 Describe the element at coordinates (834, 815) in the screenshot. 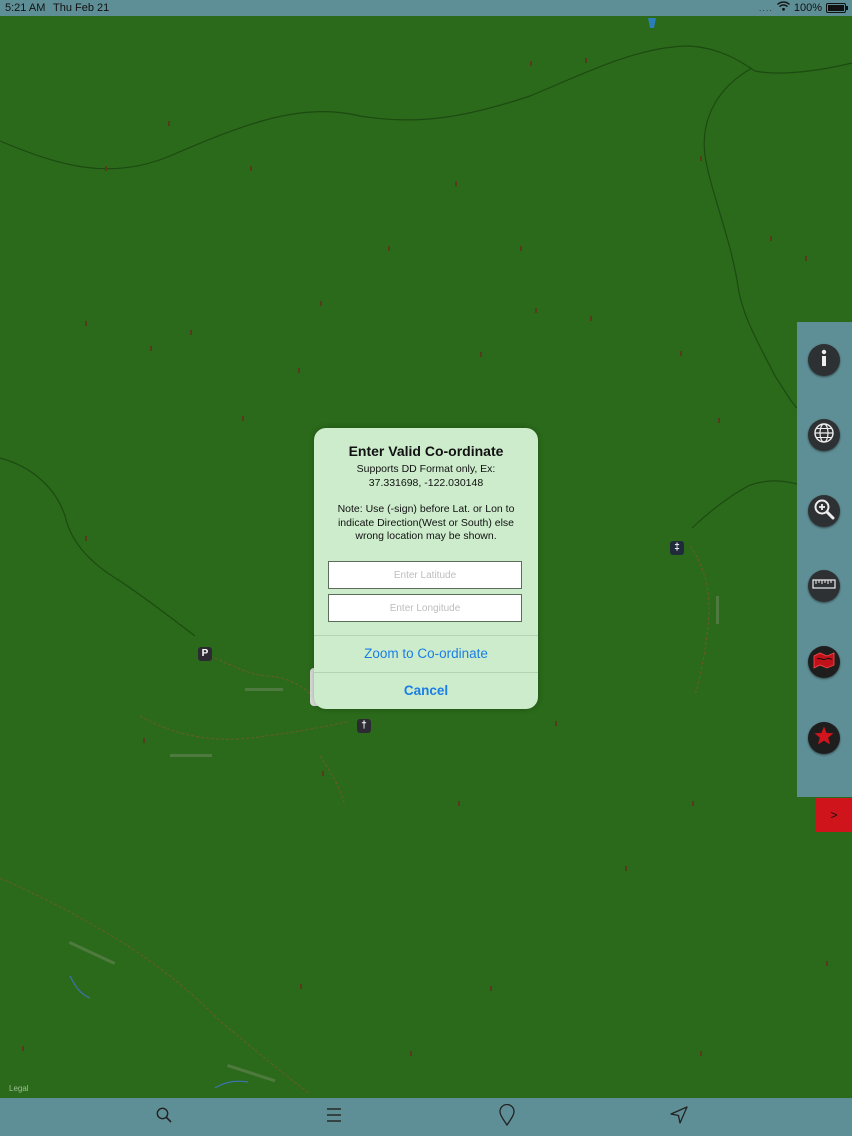

I see `side-toolbar-toggle: >` at that location.